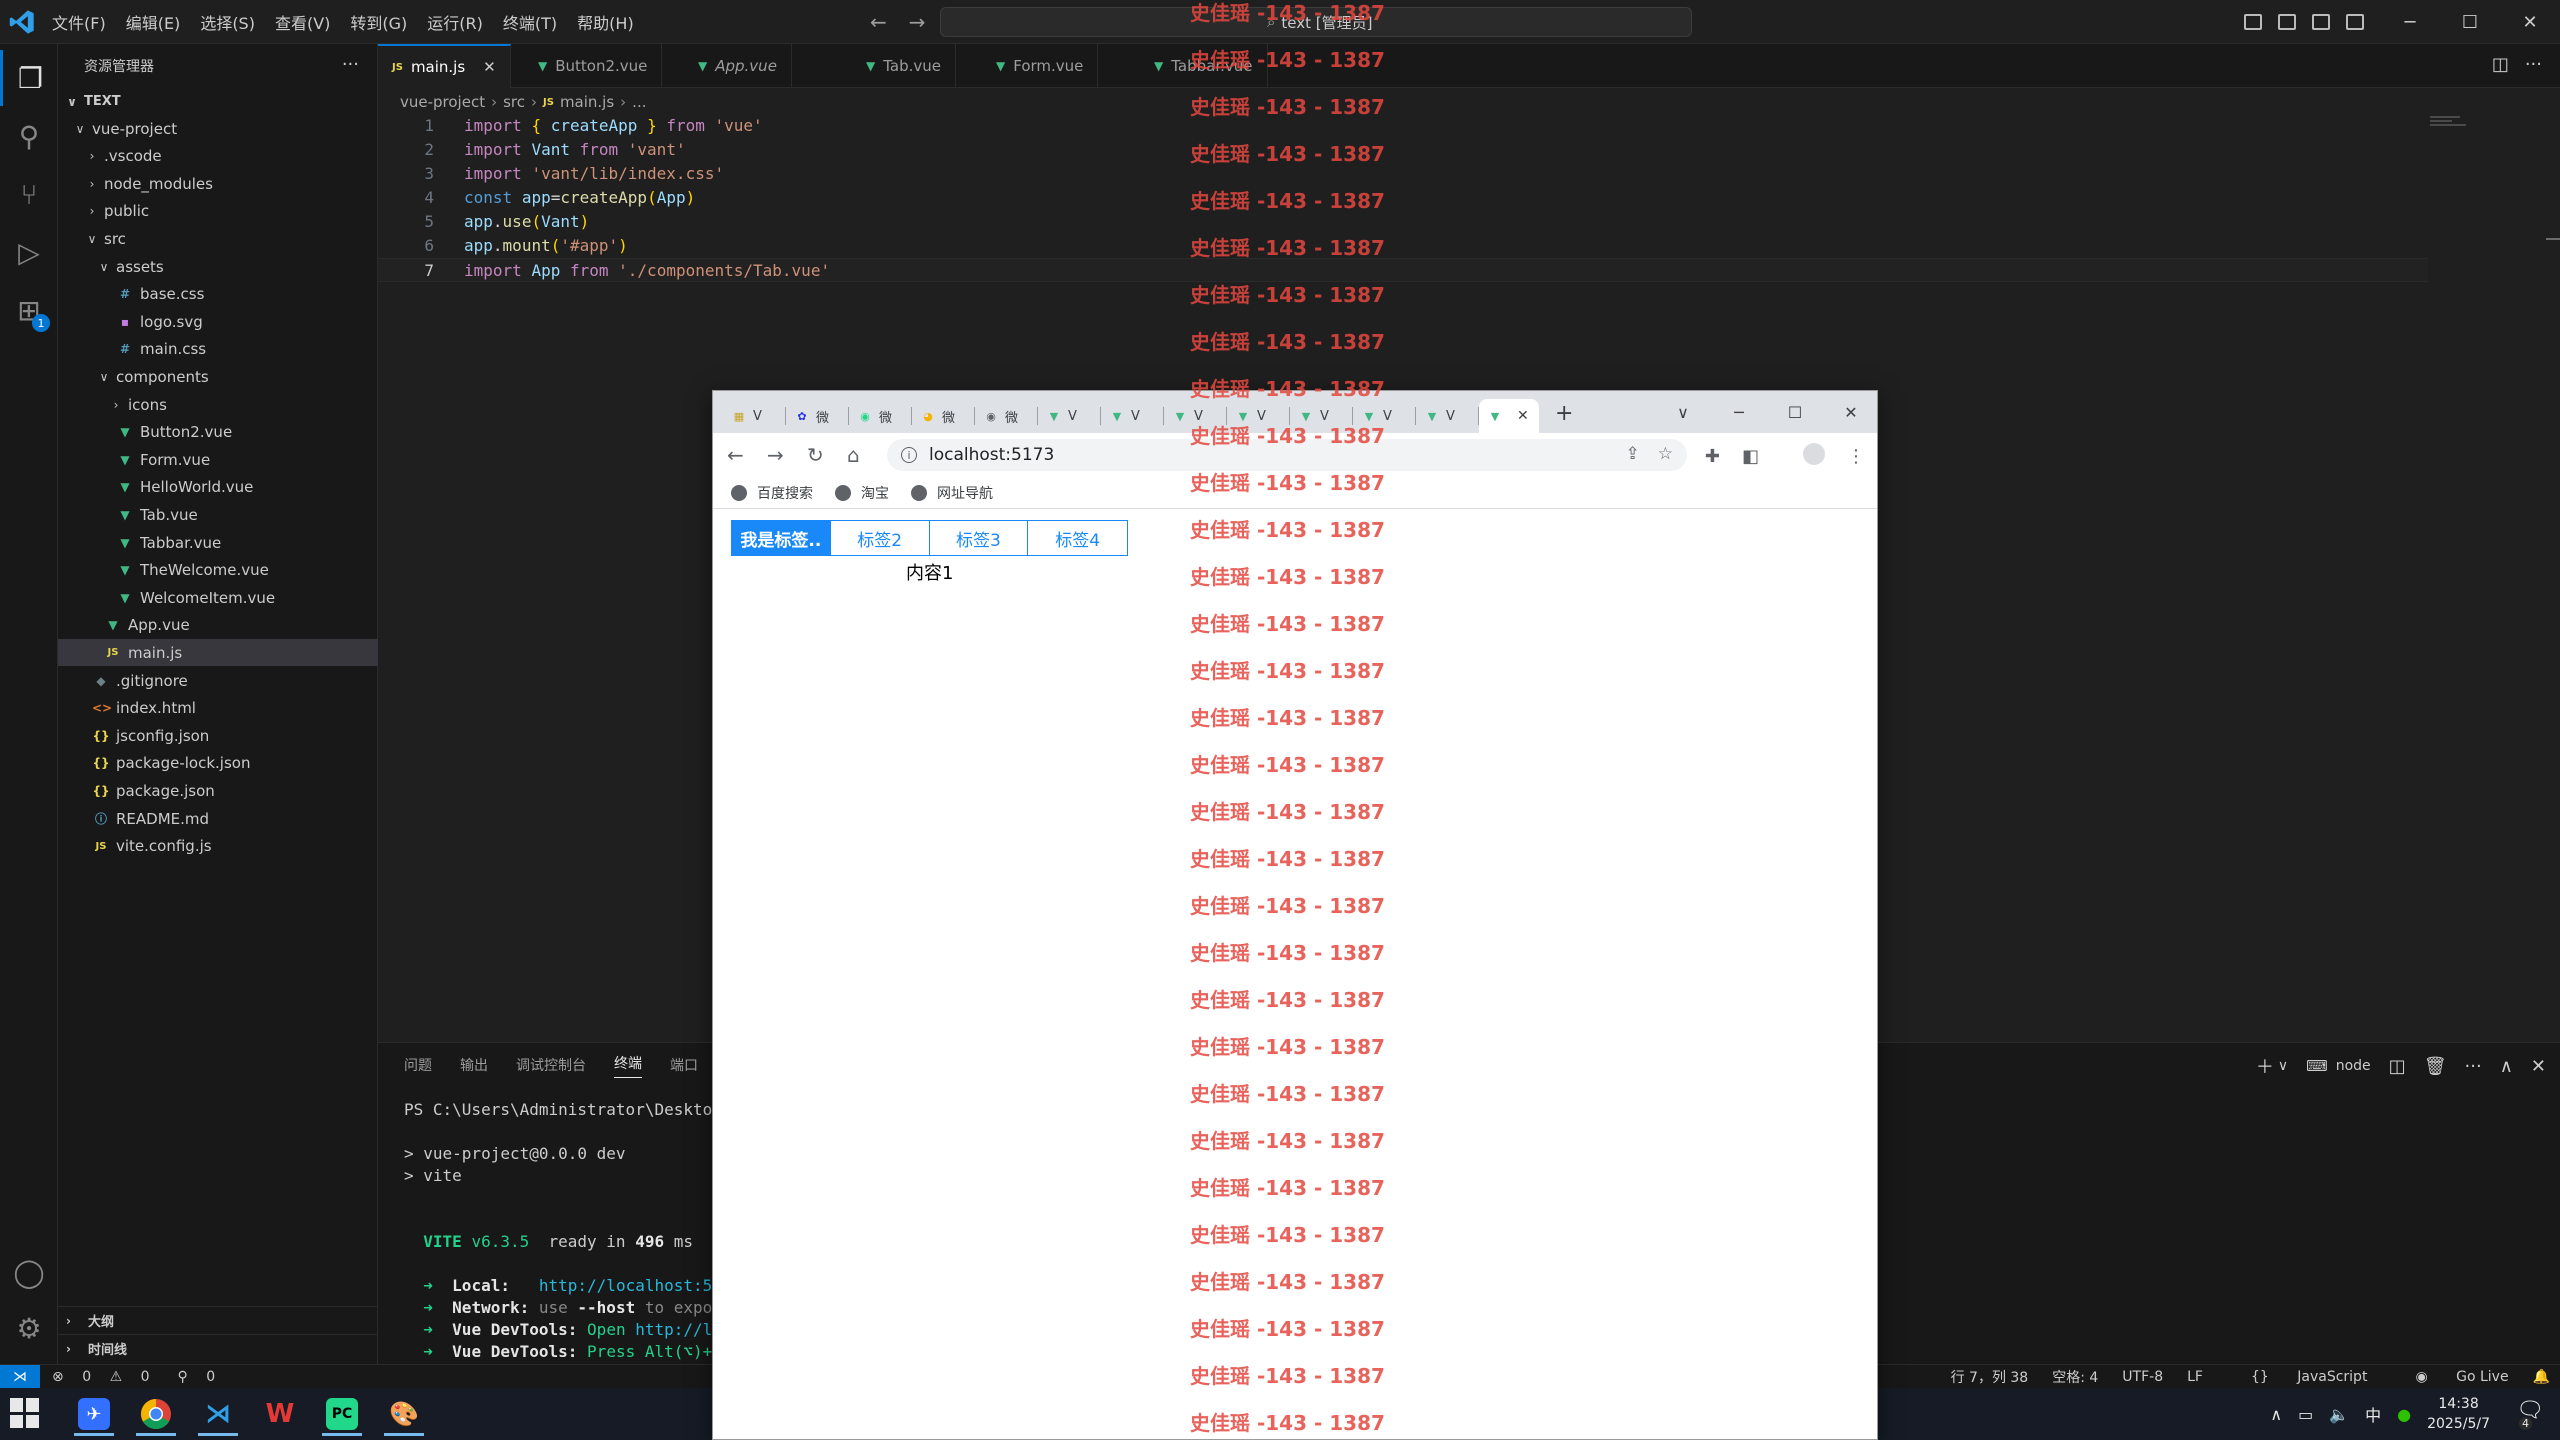  I want to click on tree-file: <> index.html, so click(218, 708).